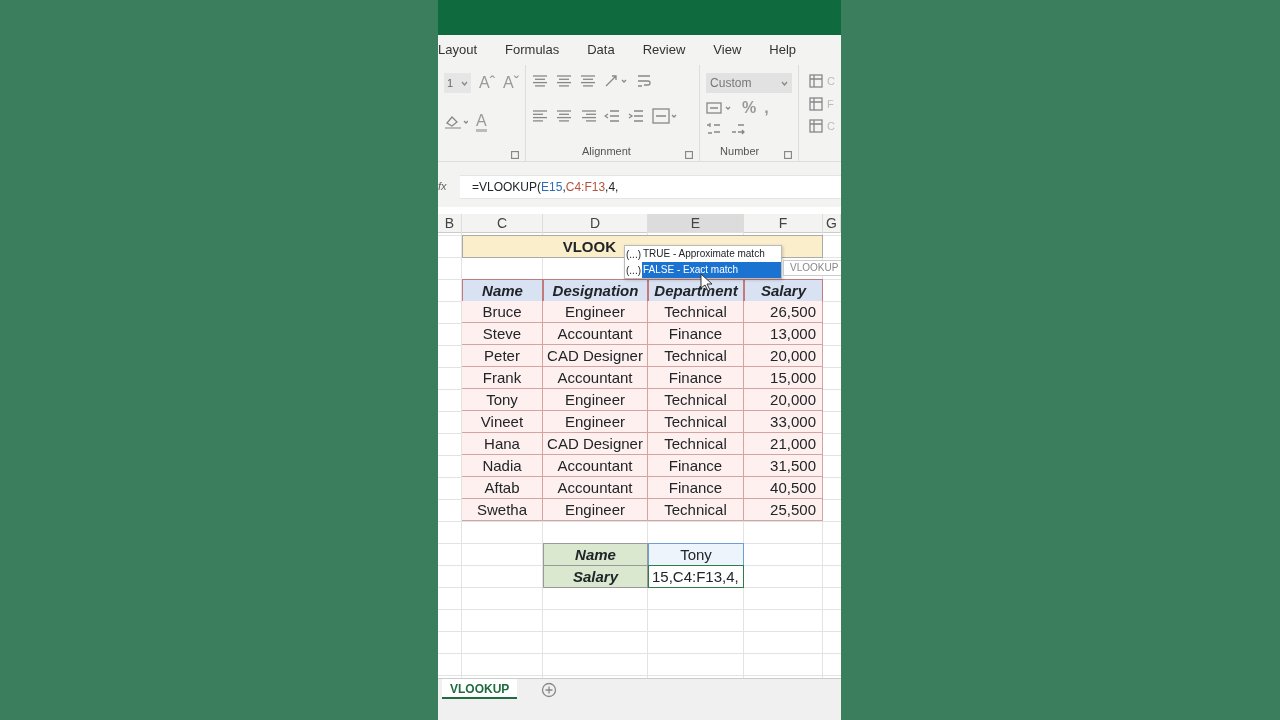  I want to click on font-size-field: 1, so click(457, 83).